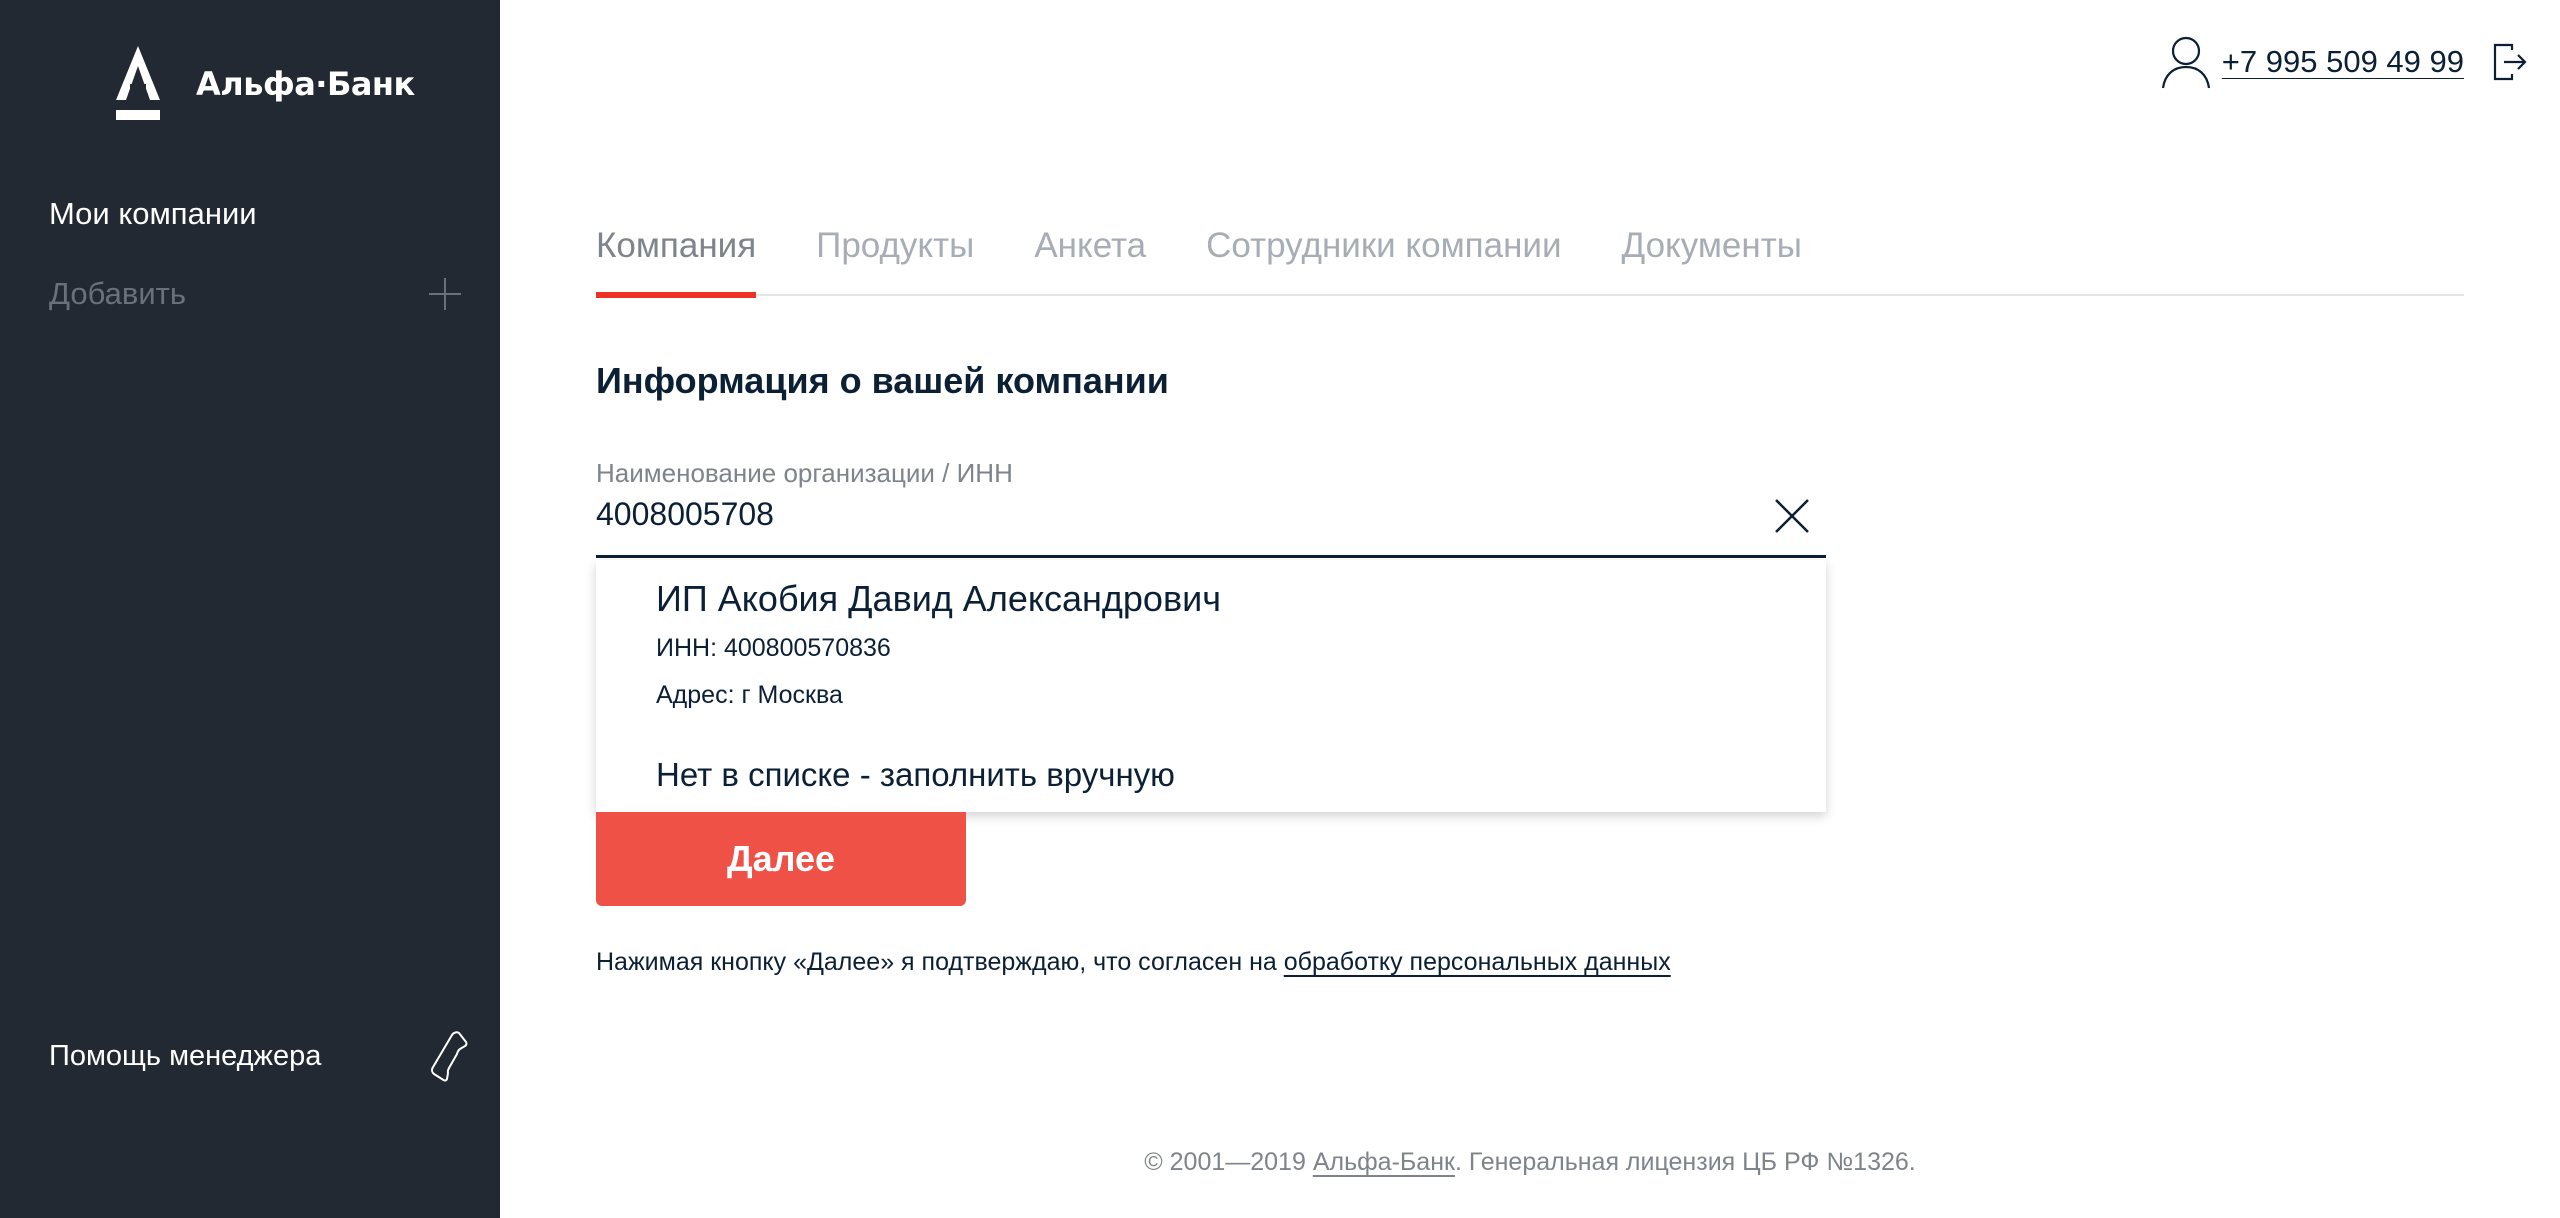 This screenshot has width=2560, height=1218. Describe the element at coordinates (915, 775) in the screenshot. I see `fill-manually-option: Нет в списке - заполнить вручную` at that location.